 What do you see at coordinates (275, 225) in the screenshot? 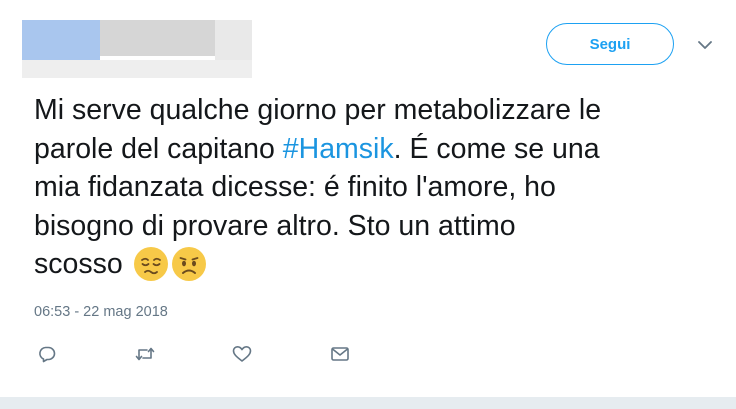
I see `tweet-line: bisogno di provare altro. Sto un attimo` at bounding box center [275, 225].